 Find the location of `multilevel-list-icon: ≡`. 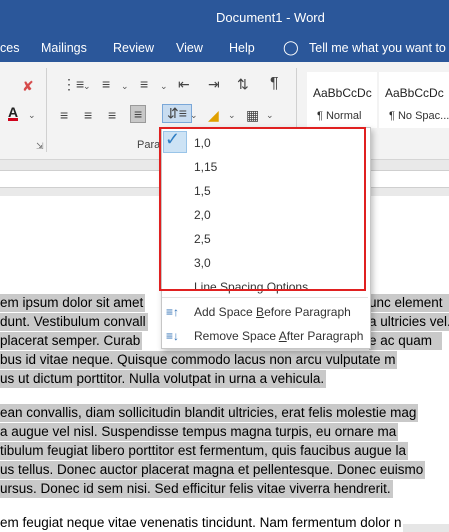

multilevel-list-icon: ≡ is located at coordinates (144, 84).